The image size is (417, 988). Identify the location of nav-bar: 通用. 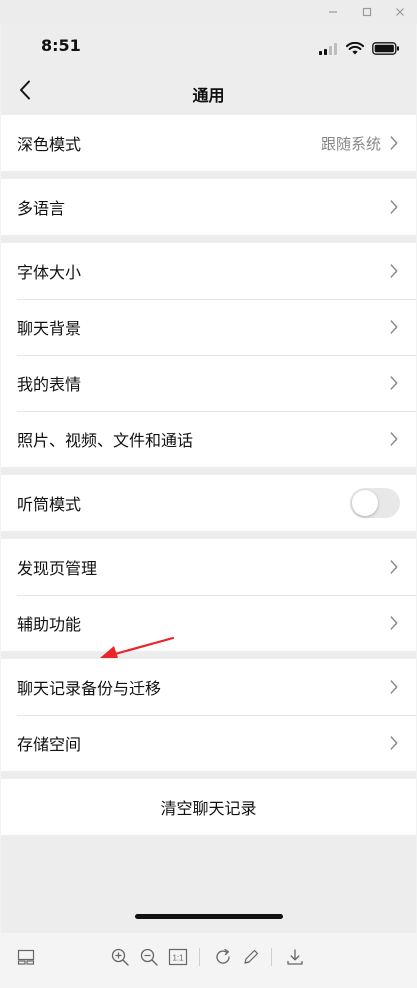
(208, 93).